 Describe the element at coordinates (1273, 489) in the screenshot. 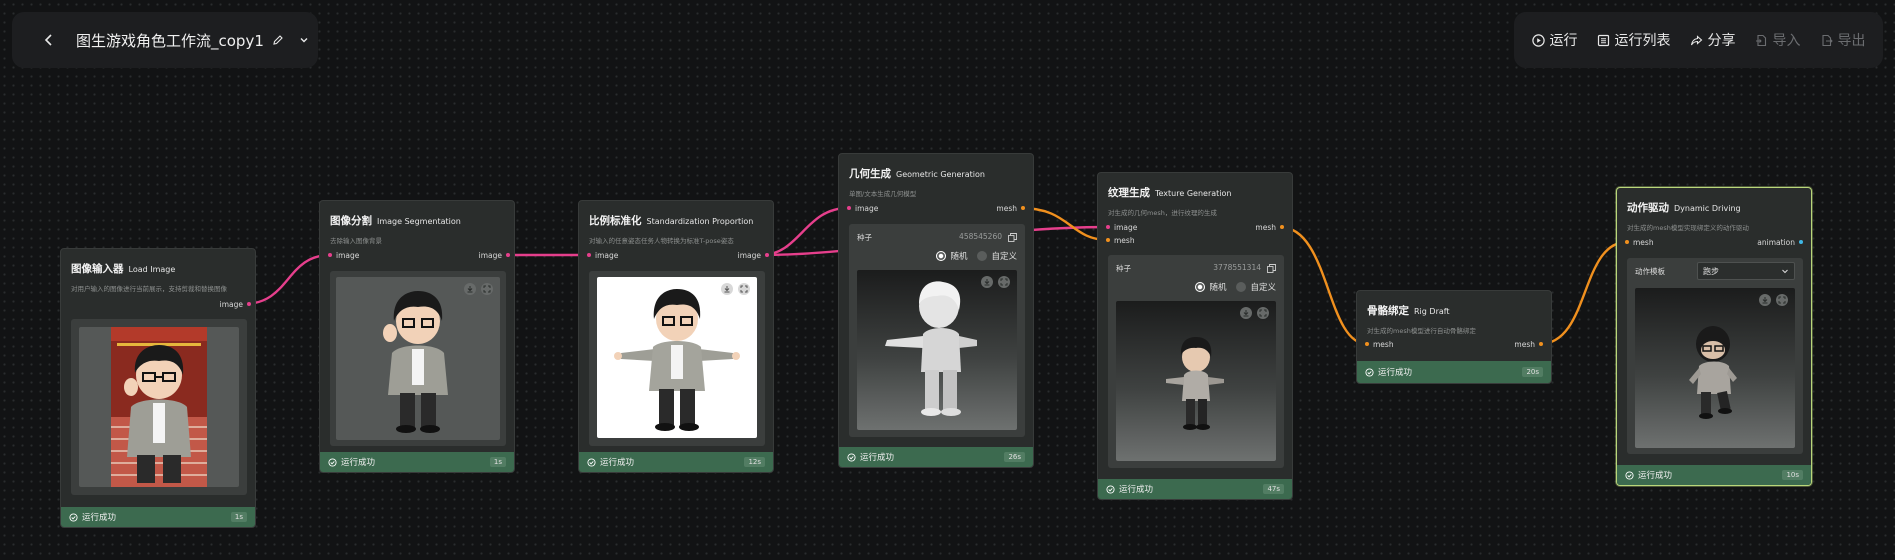

I see `run-time-badge: 47s` at that location.